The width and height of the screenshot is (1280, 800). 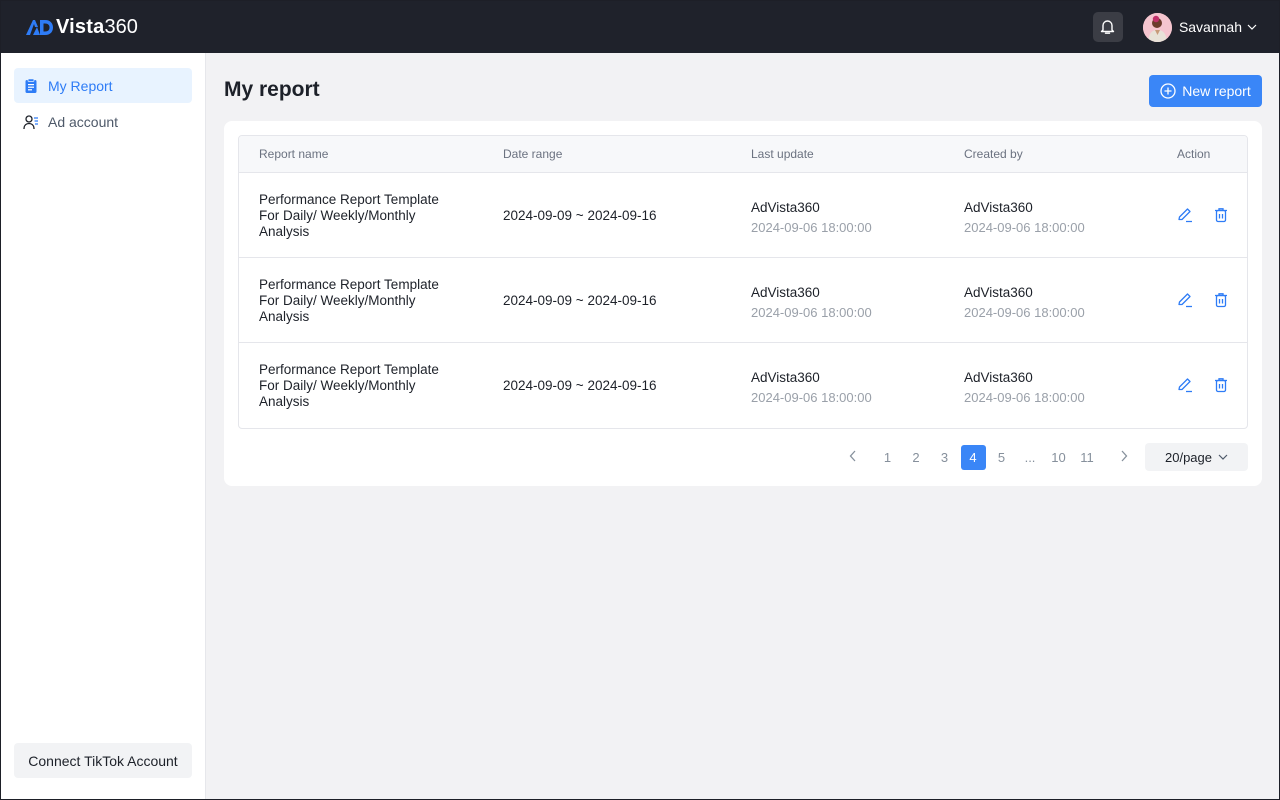 I want to click on column-header-last-update: Last update, so click(x=782, y=154).